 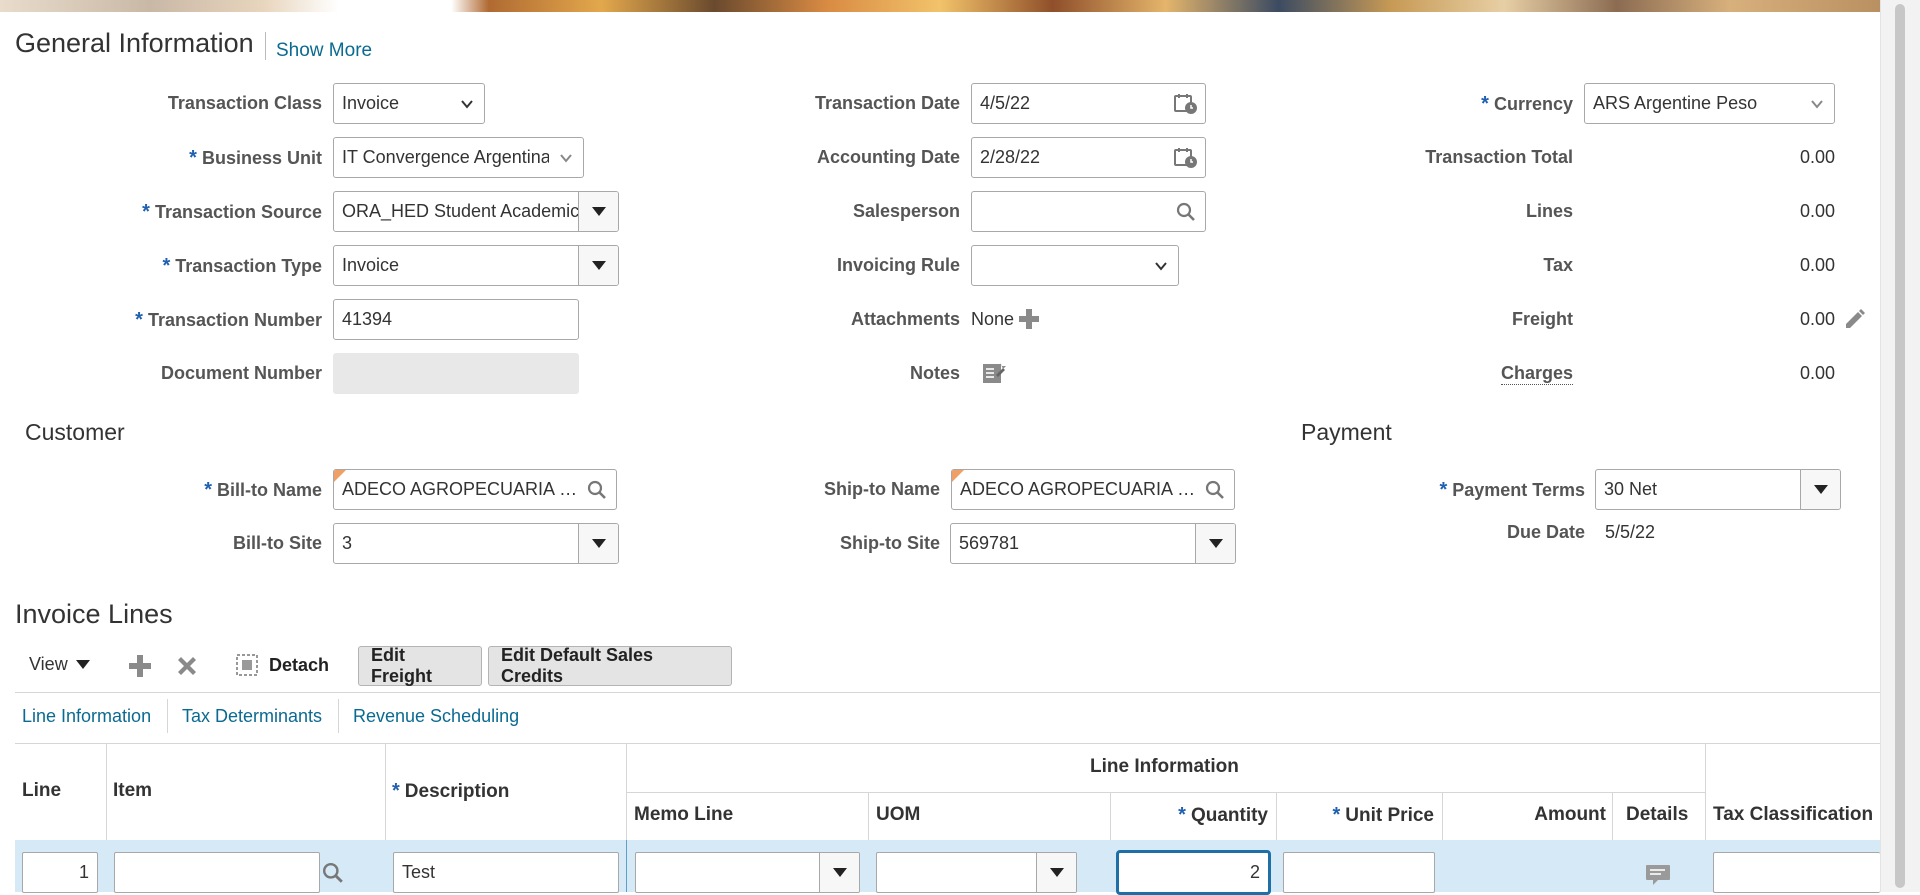 What do you see at coordinates (747, 872) in the screenshot?
I see `memo-line-combobox` at bounding box center [747, 872].